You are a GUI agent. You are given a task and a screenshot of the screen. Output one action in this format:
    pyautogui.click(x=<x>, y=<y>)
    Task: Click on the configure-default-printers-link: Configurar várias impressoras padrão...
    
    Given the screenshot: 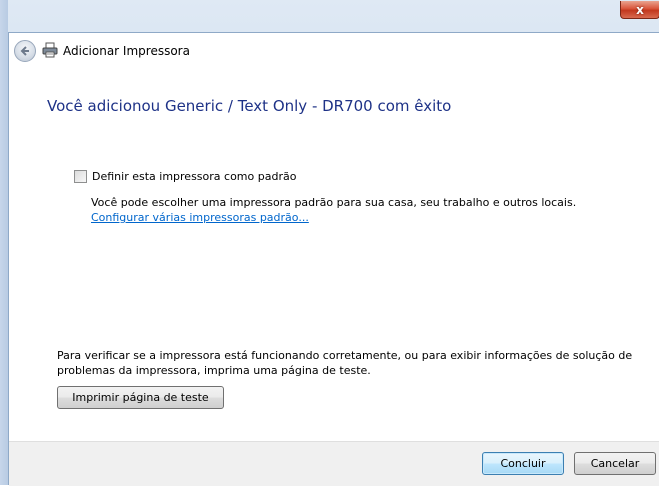 What is the action you would take?
    pyautogui.click(x=200, y=217)
    